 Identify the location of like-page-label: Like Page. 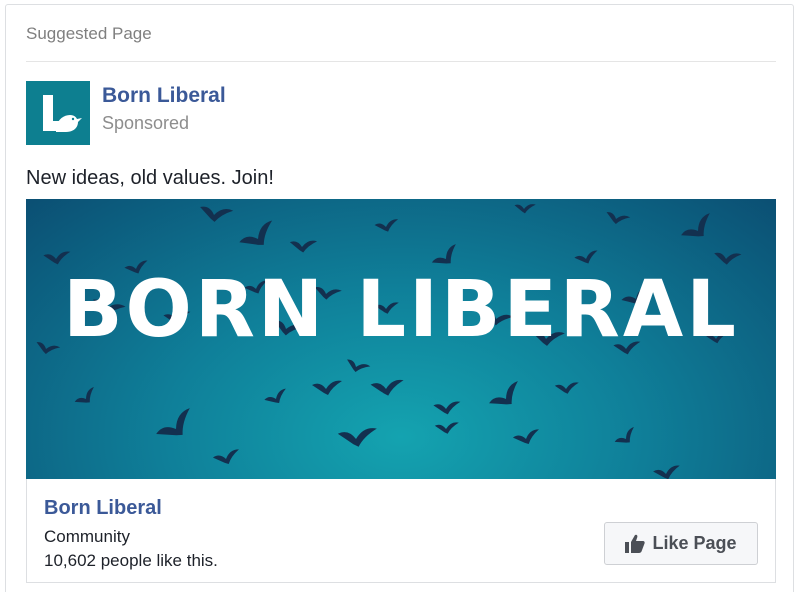
(694, 543).